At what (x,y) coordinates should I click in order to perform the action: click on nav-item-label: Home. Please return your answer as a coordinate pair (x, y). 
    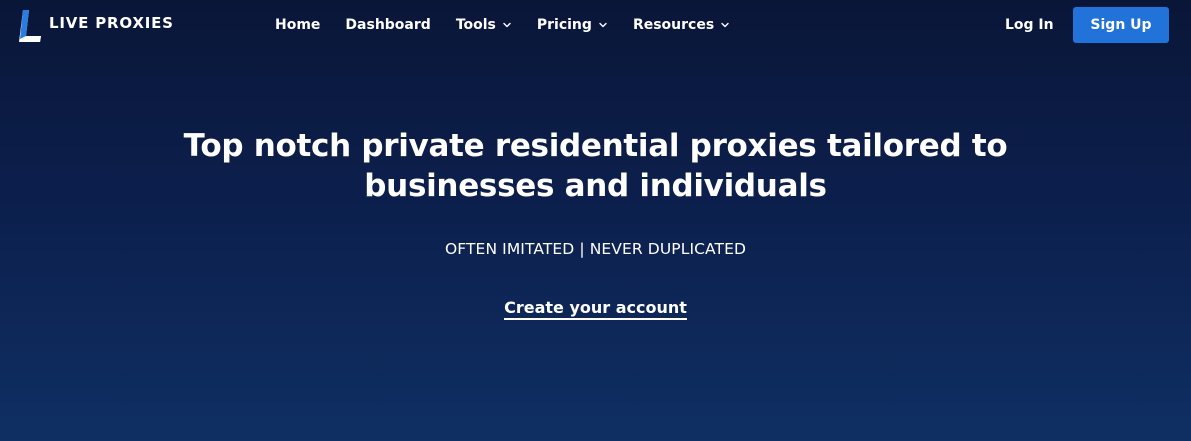
    Looking at the image, I should click on (298, 25).